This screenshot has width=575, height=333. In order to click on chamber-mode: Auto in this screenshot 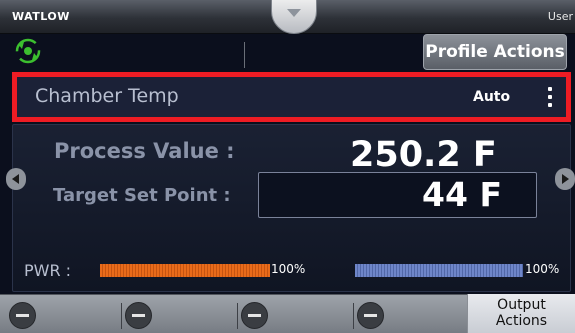, I will do `click(492, 97)`.